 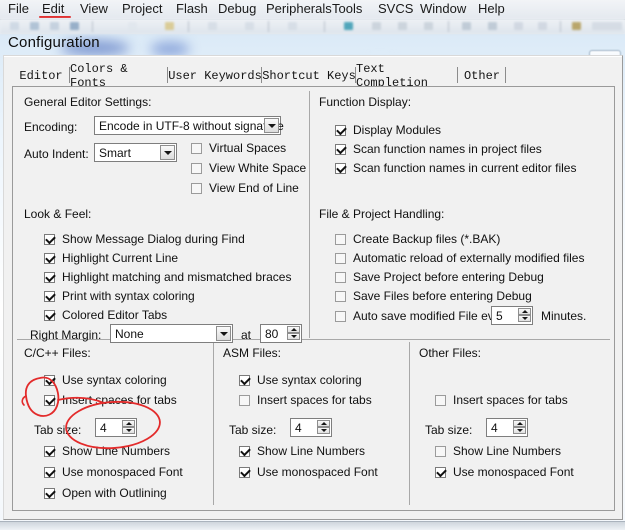 I want to click on function-display-heading: Function Display:, so click(x=365, y=102).